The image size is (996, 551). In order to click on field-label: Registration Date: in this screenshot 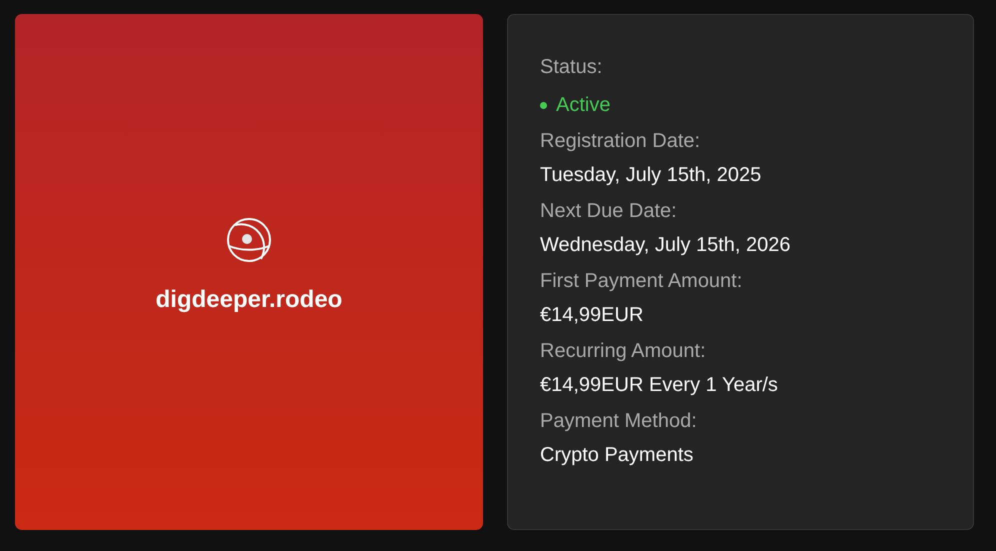, I will do `click(621, 141)`.